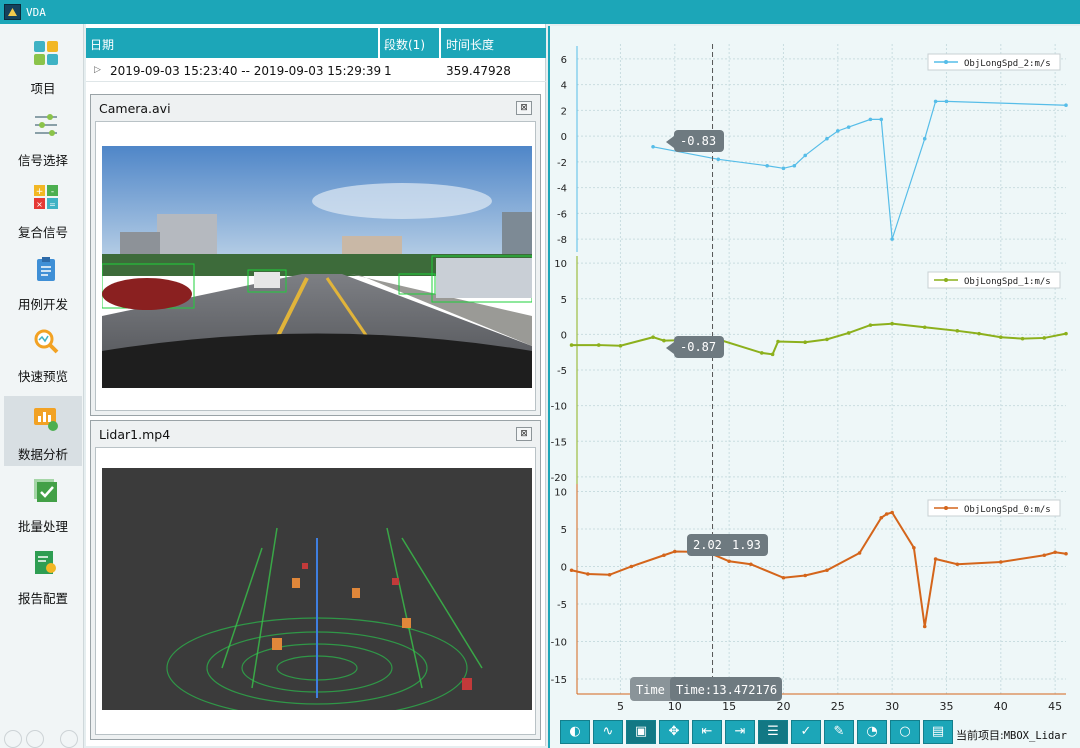  What do you see at coordinates (707, 732) in the screenshot?
I see `cursor-left-icon: ⇤` at bounding box center [707, 732].